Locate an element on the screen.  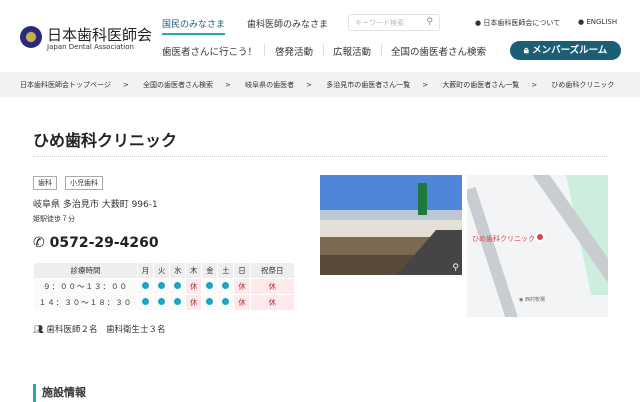
staff-text: 歯科医師２名 歯科衛生士３名 is located at coordinates (106, 330).